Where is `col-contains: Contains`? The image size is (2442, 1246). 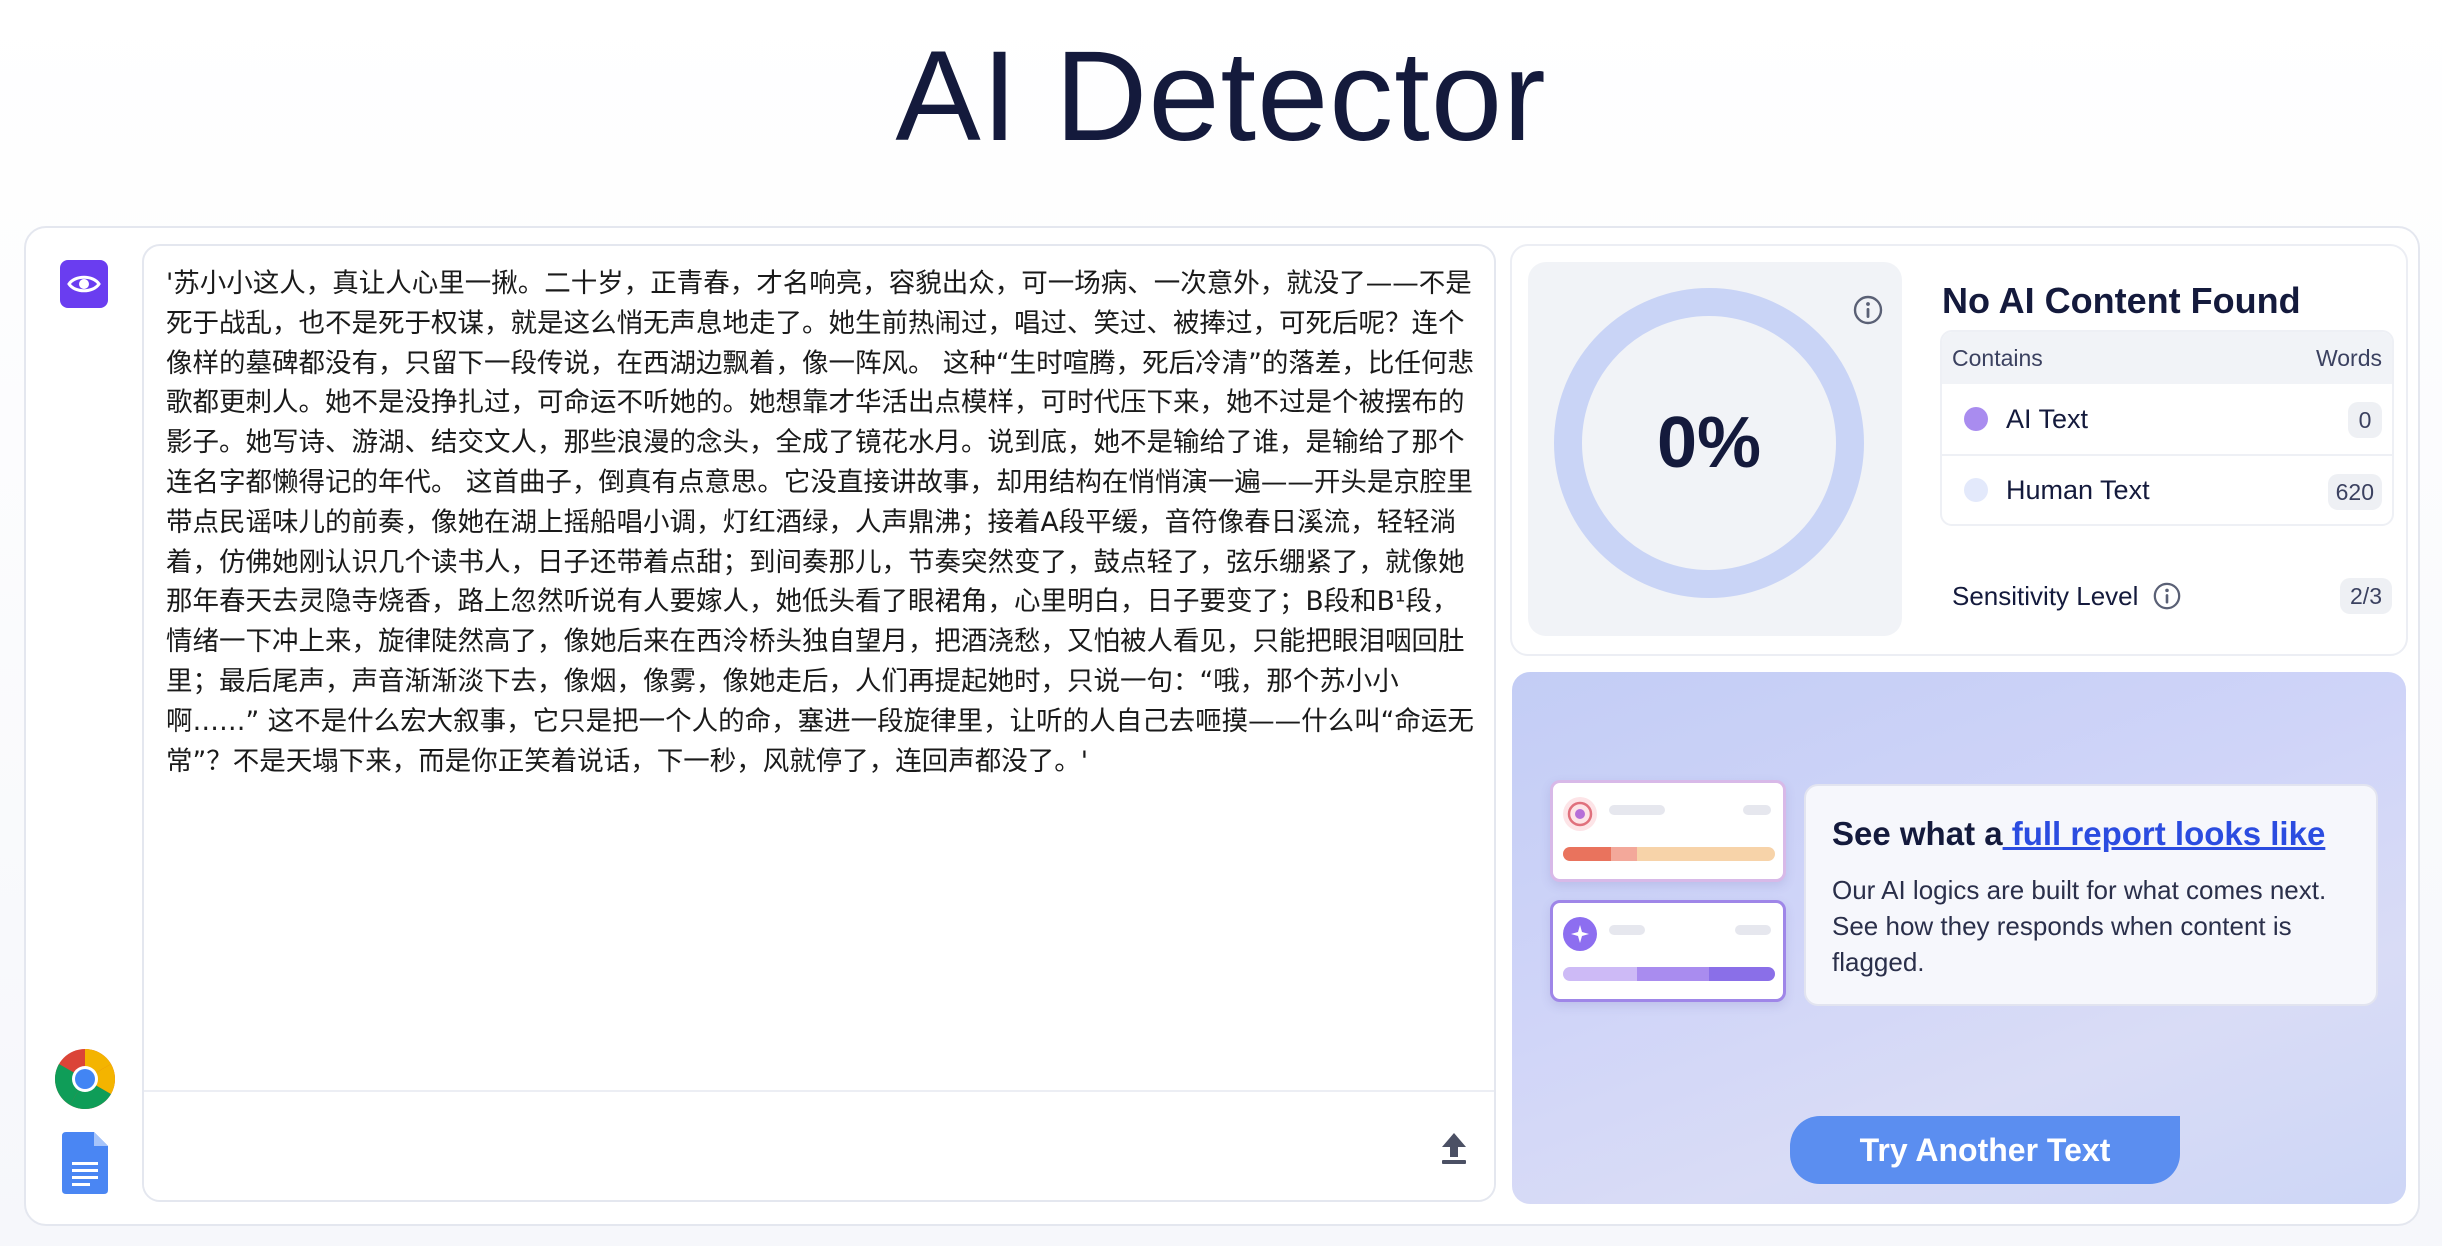 col-contains: Contains is located at coordinates (1997, 357).